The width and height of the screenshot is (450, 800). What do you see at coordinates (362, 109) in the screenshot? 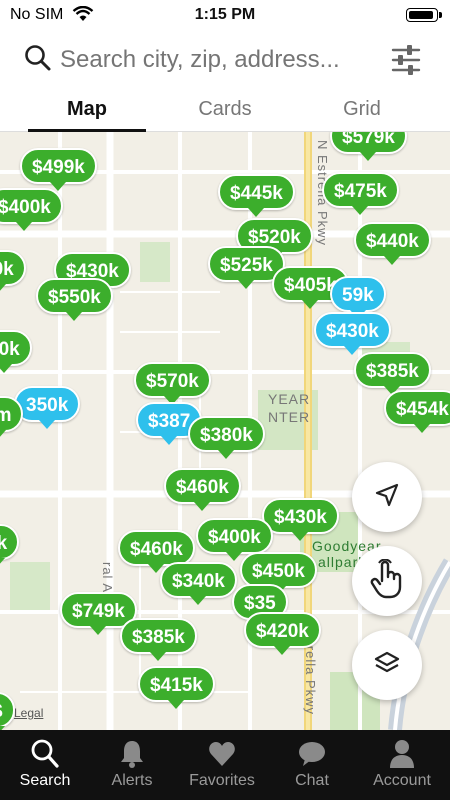
I see `tab-grid: Grid` at bounding box center [362, 109].